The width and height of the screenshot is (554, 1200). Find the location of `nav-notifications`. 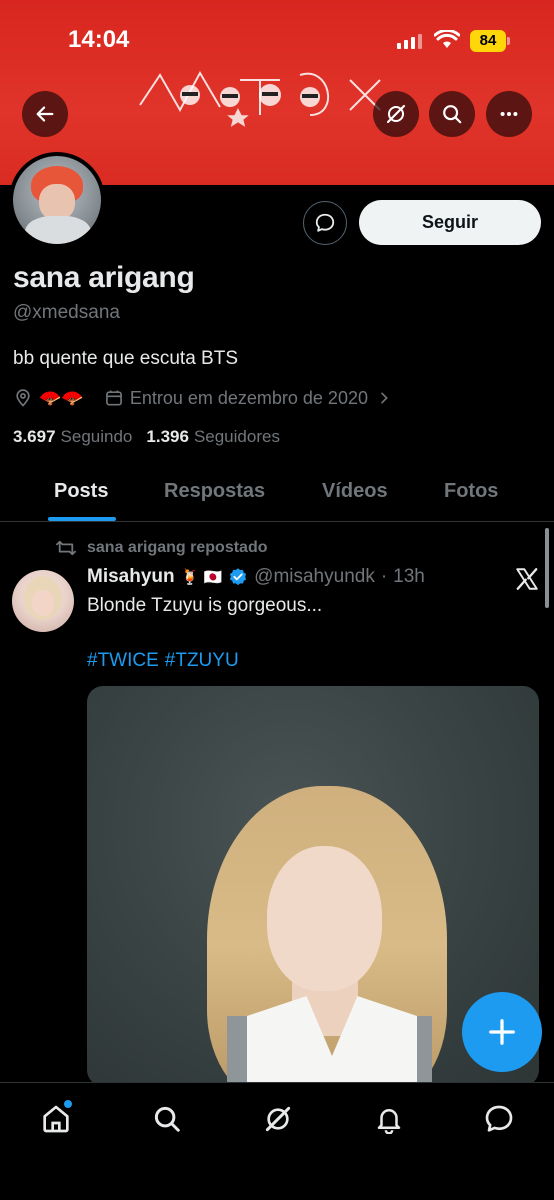

nav-notifications is located at coordinates (389, 1119).